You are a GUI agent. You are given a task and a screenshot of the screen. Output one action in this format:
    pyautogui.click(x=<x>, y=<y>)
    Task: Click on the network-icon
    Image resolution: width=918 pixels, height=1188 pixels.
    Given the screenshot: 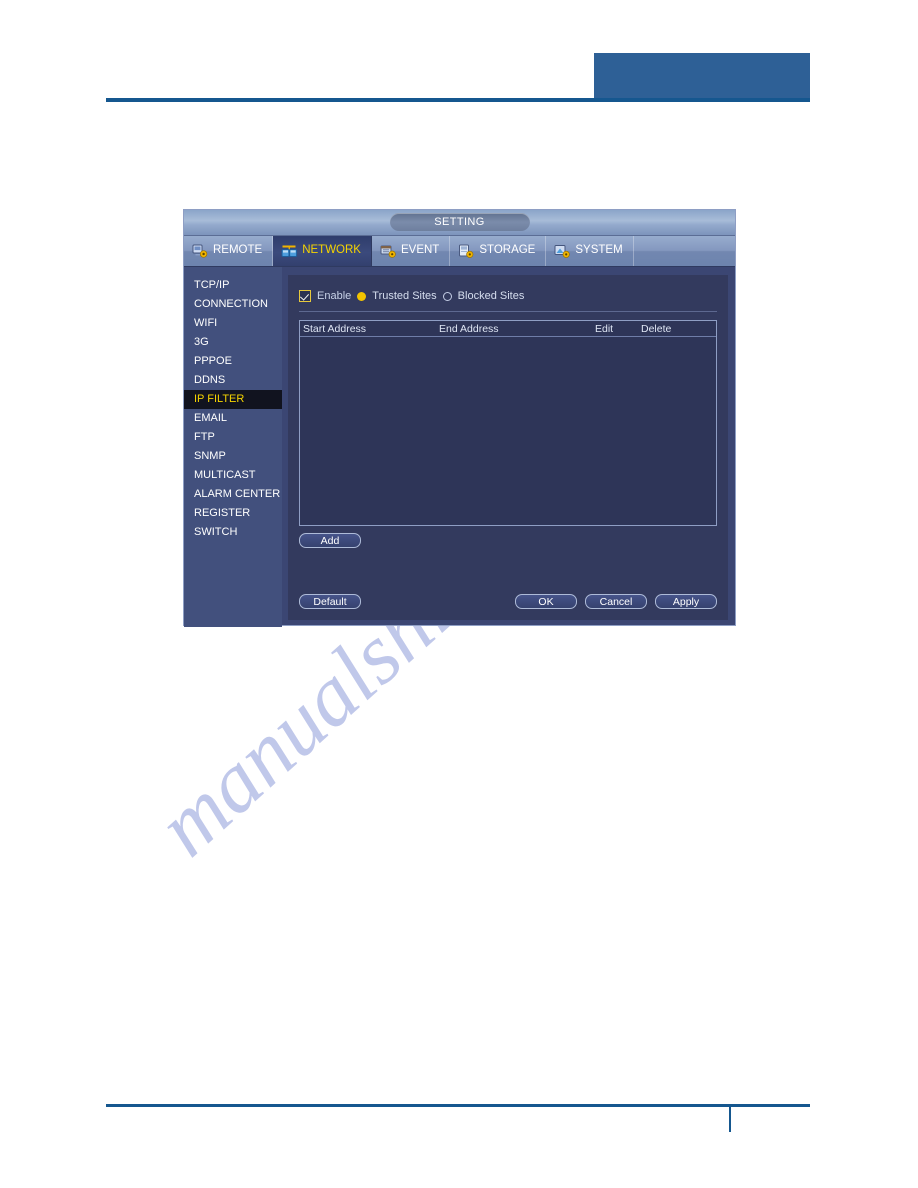 What is the action you would take?
    pyautogui.click(x=289, y=251)
    